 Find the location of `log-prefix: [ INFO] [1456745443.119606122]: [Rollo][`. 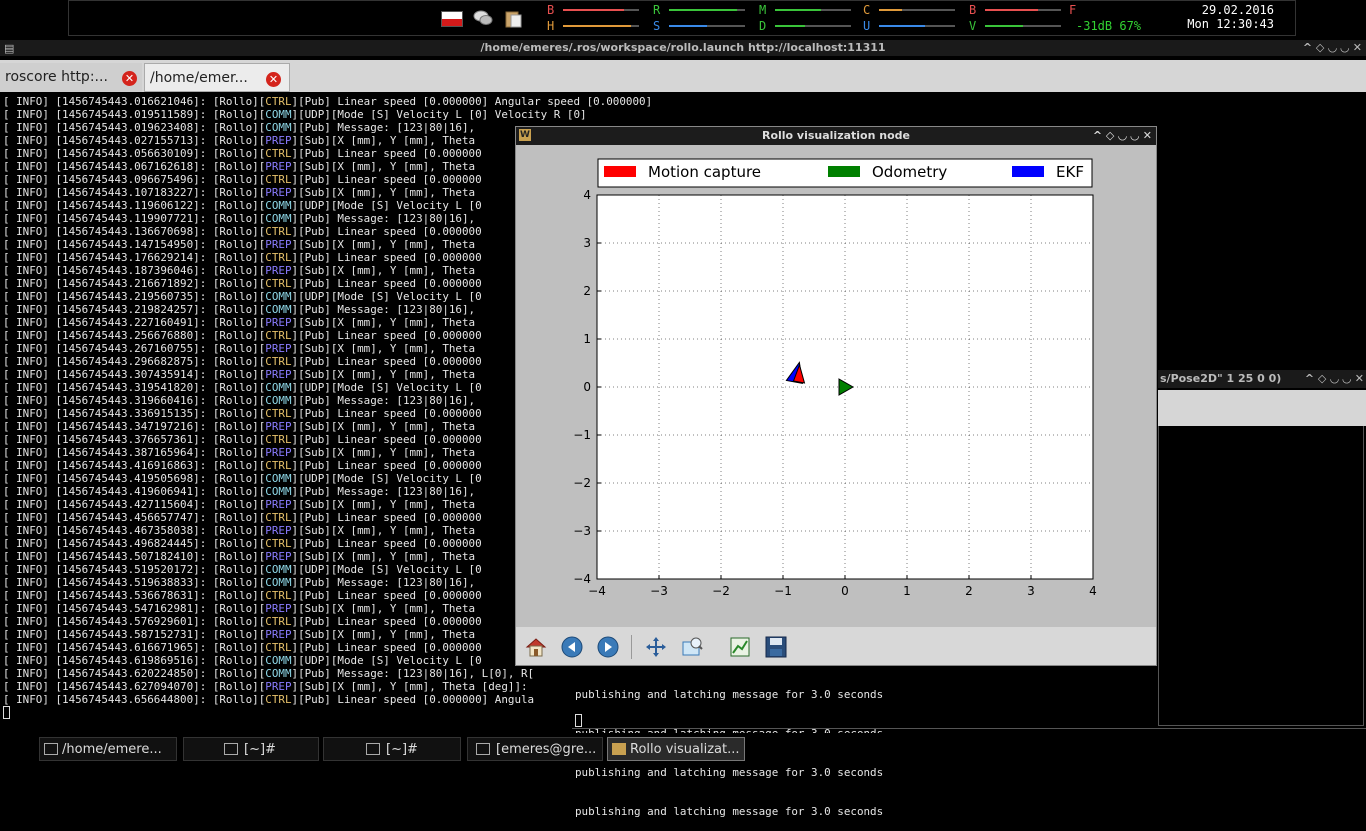

log-prefix: [ INFO] [1456745443.119606122]: [Rollo][ is located at coordinates (134, 205).